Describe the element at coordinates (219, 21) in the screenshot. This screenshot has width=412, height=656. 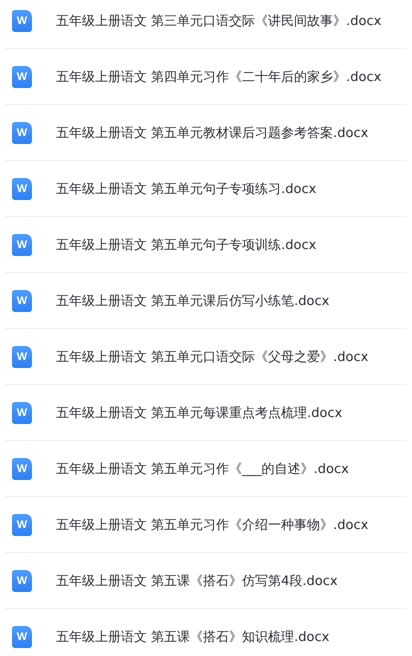
I see `file-name: 五年级上册语文 第三单元口语交际《讲民间故事》.docx` at that location.